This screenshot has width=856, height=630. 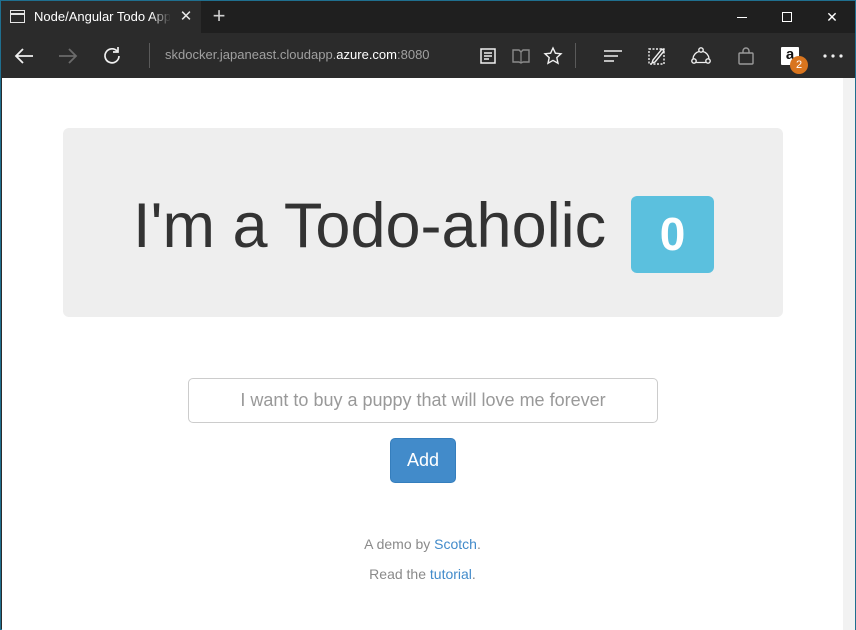 I want to click on reading-view-icon, so click(x=488, y=55).